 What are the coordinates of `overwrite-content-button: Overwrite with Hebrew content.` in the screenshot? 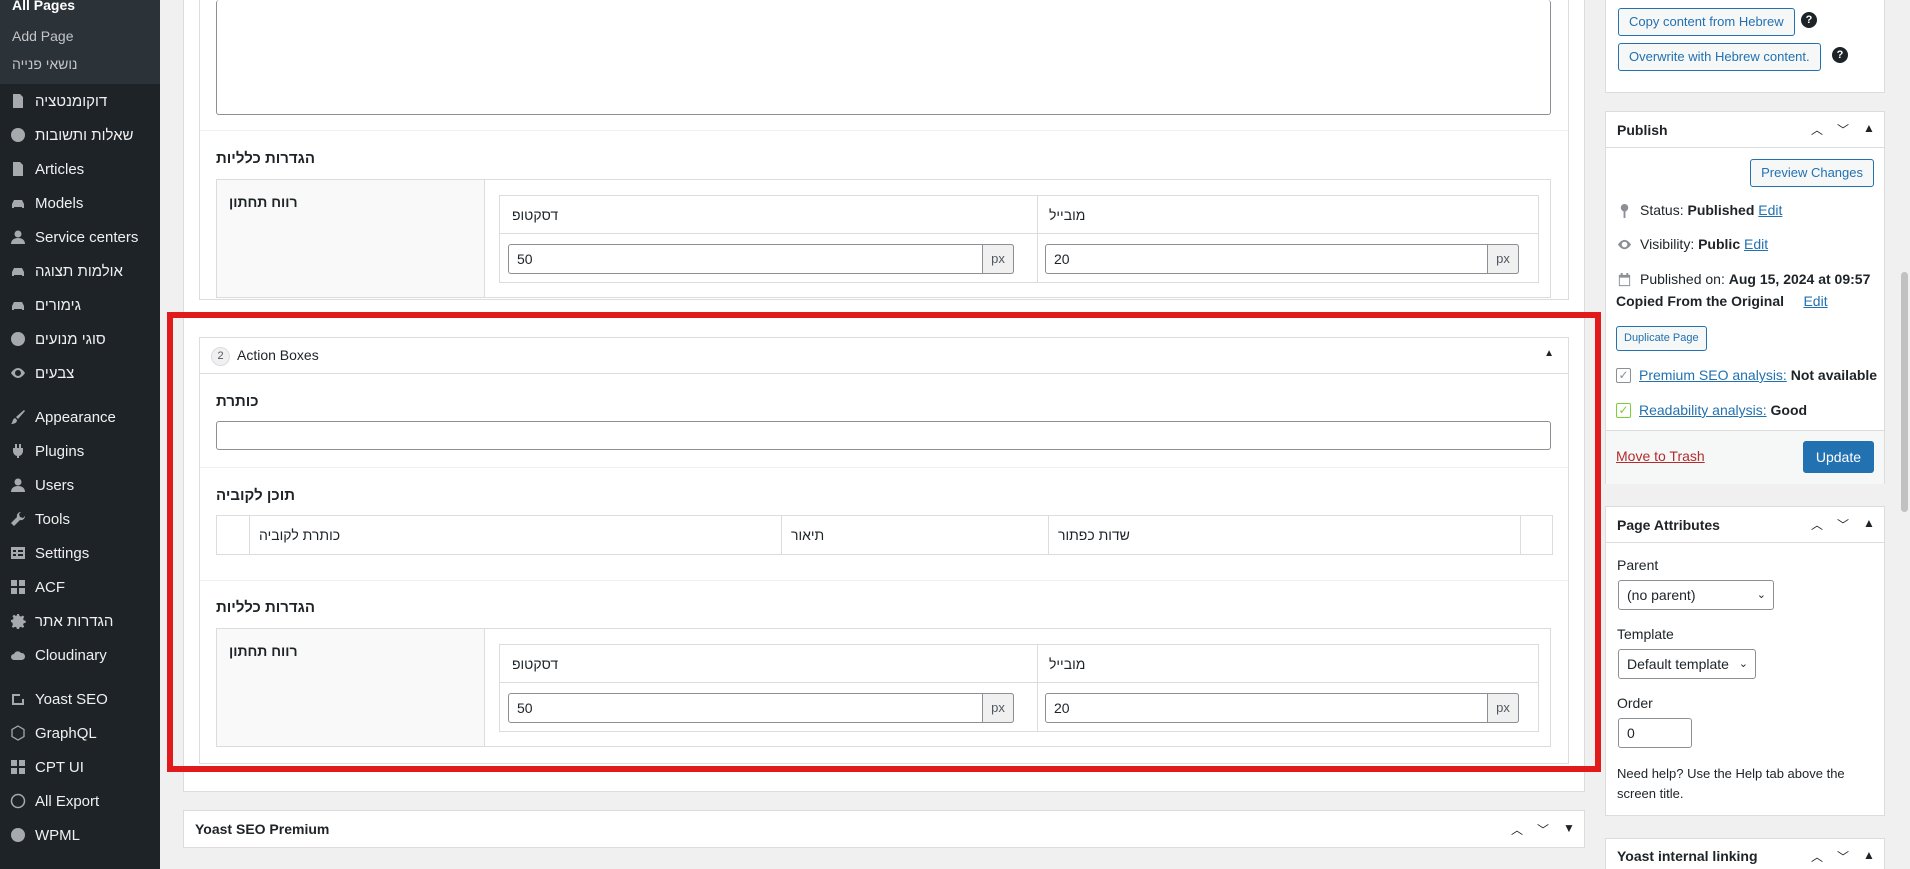 It's located at (1719, 57).